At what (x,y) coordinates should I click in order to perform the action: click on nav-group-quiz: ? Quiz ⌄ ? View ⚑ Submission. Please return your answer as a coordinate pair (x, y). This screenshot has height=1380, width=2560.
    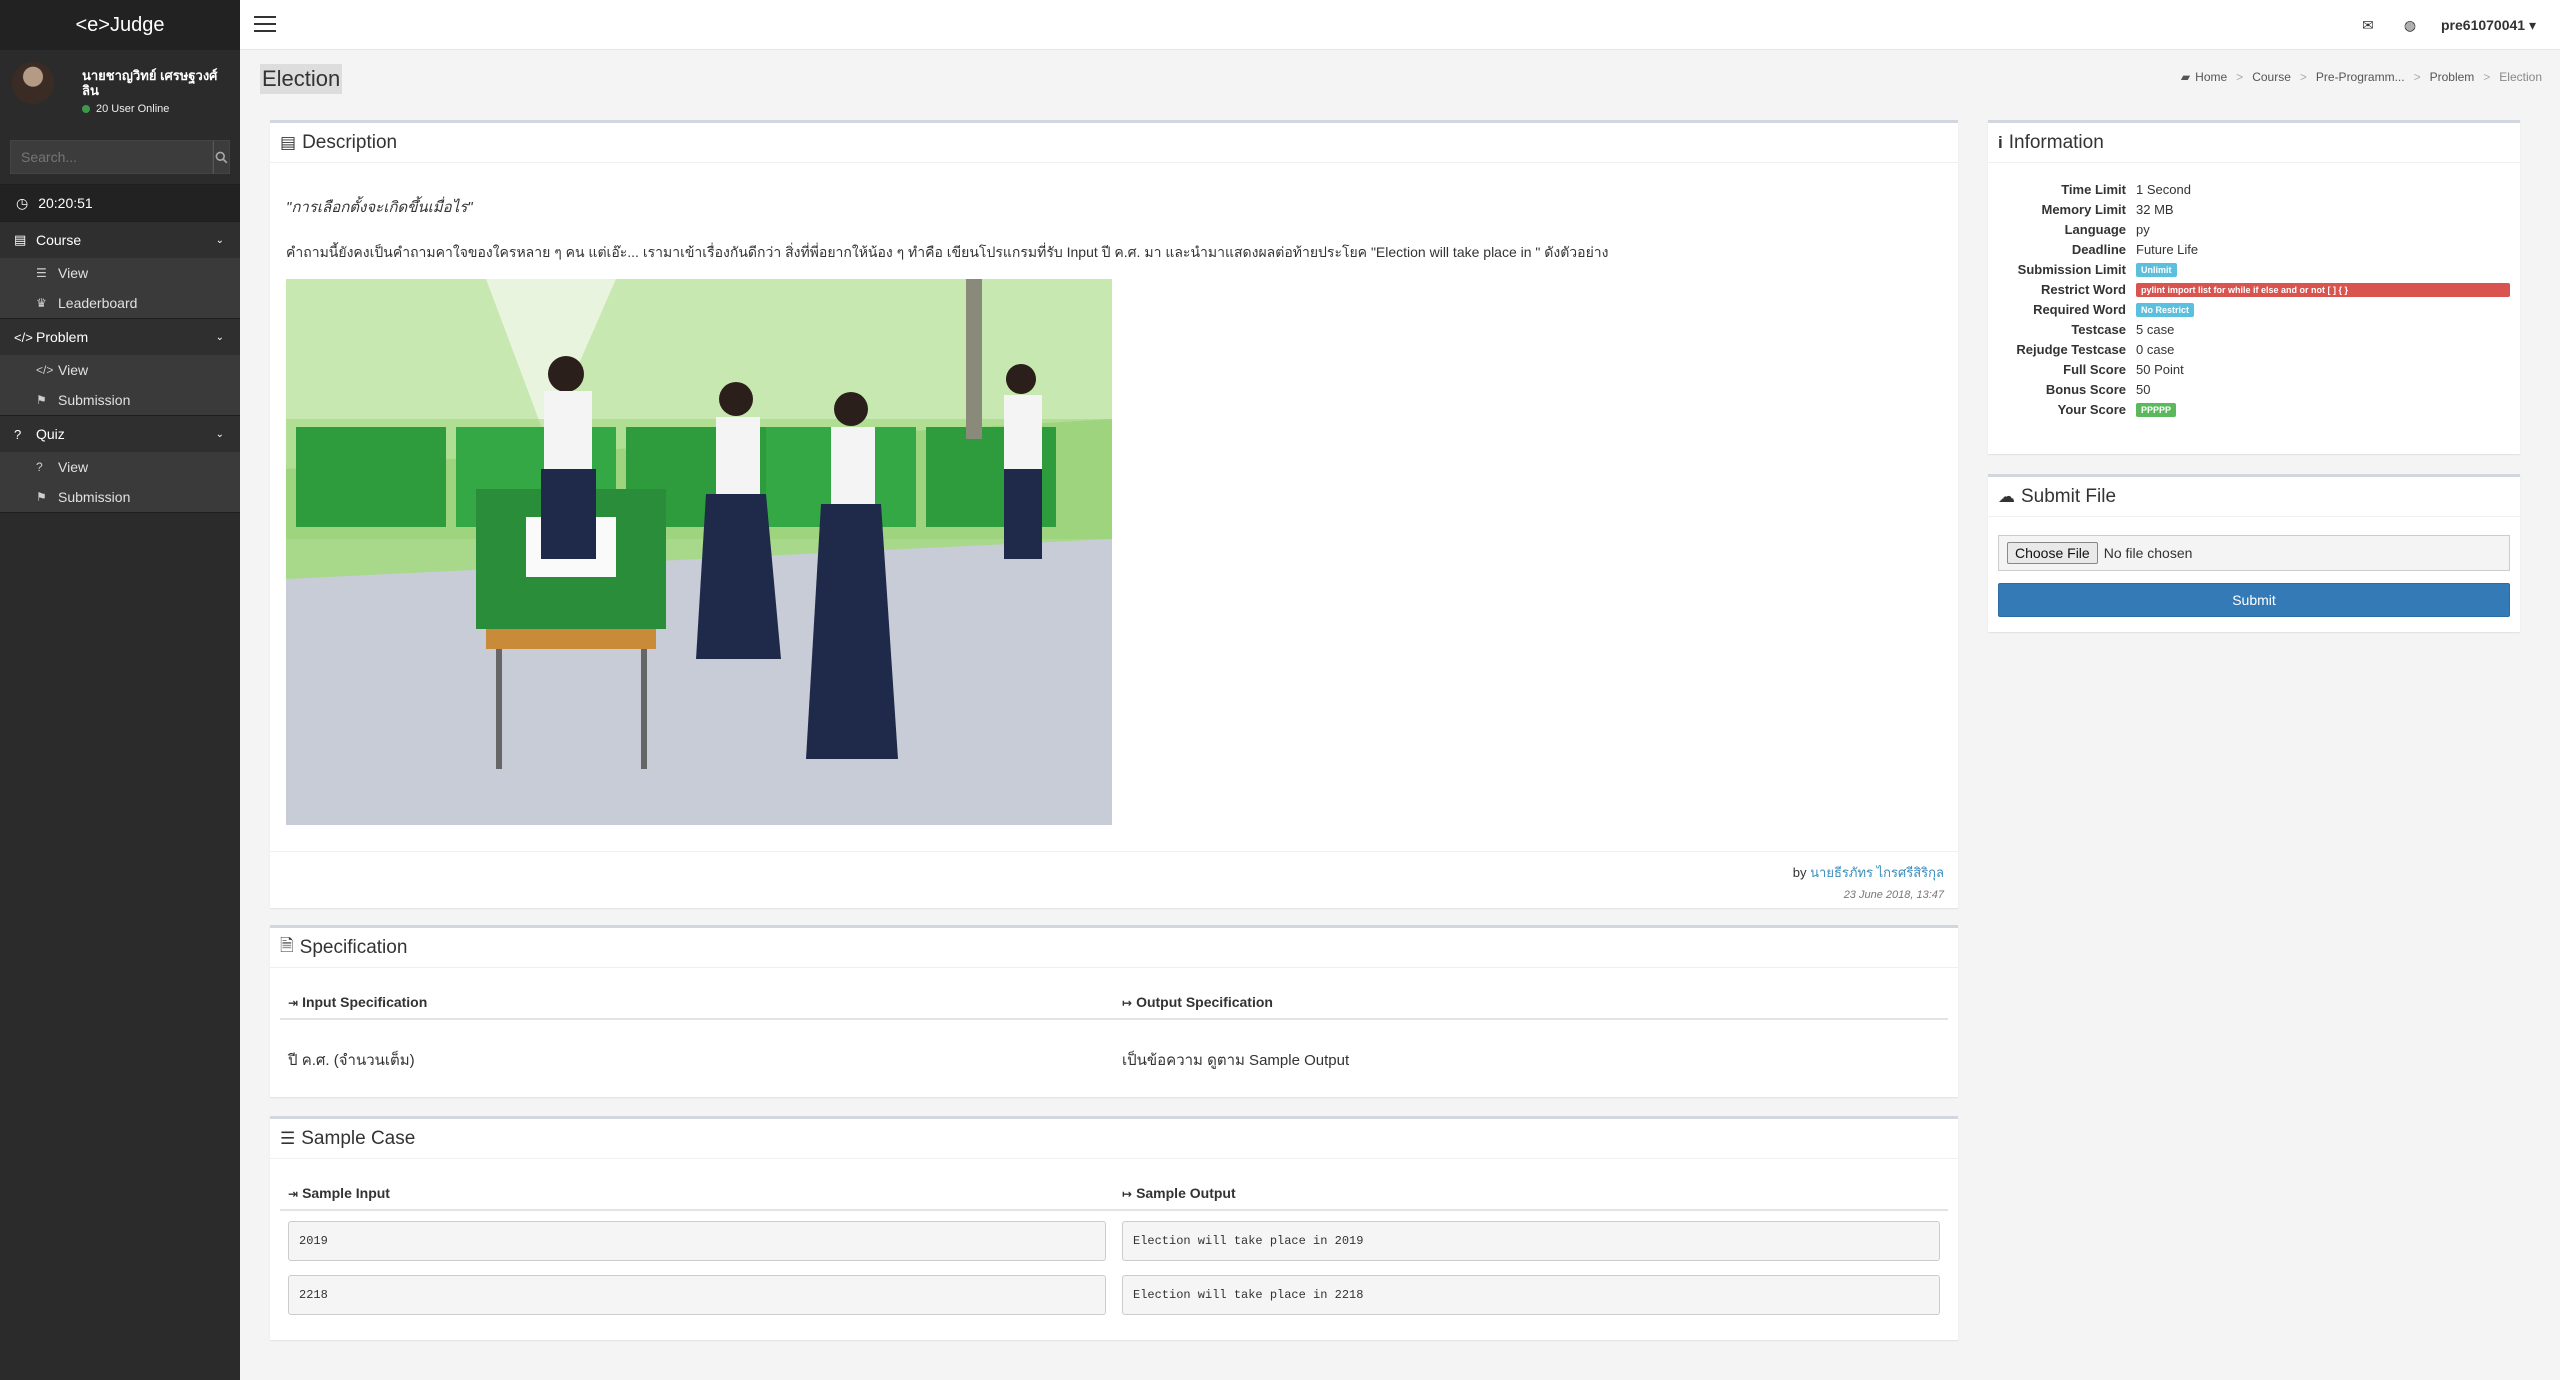
    Looking at the image, I should click on (120, 464).